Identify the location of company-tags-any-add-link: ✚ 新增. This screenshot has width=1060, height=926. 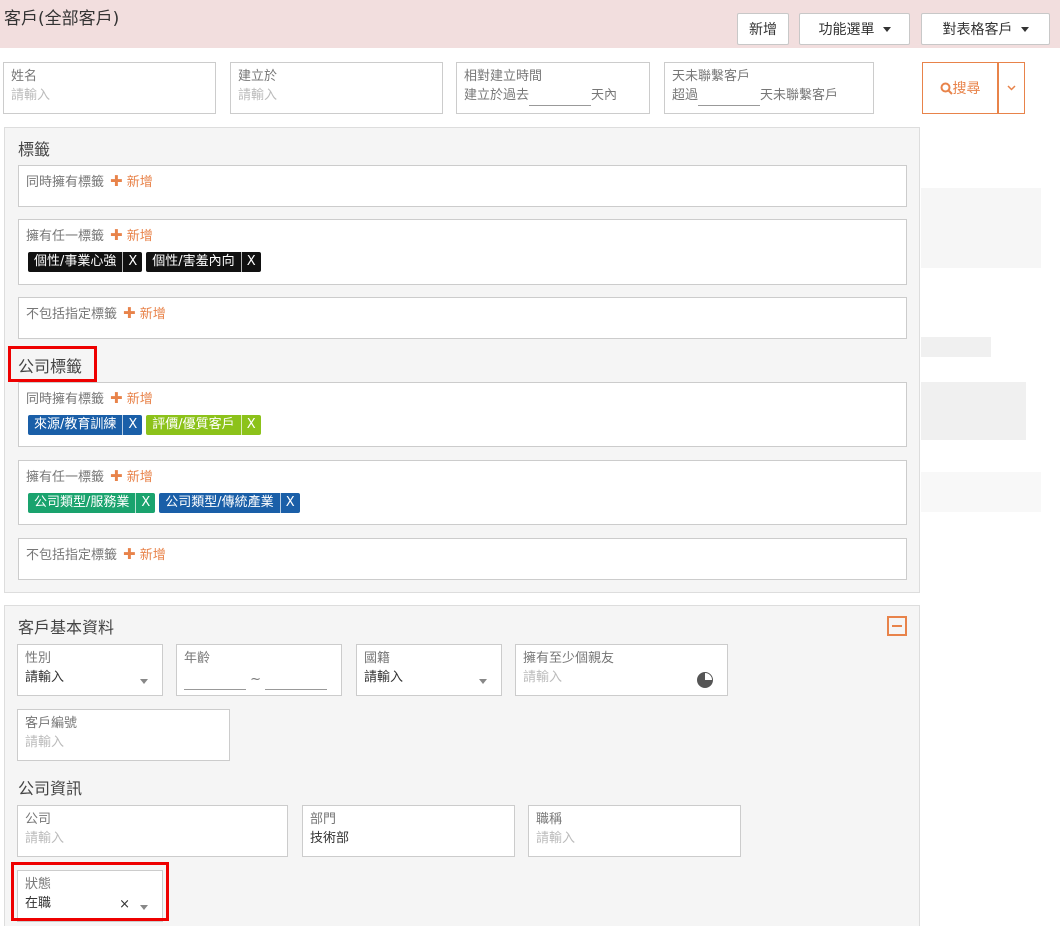
(131, 476).